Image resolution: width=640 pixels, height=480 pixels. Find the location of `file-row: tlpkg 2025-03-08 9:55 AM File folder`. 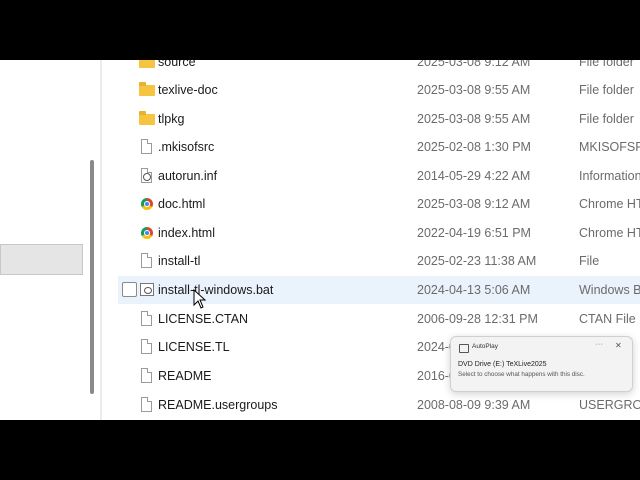

file-row: tlpkg 2025-03-08 9:55 AM File folder is located at coordinates (379, 119).